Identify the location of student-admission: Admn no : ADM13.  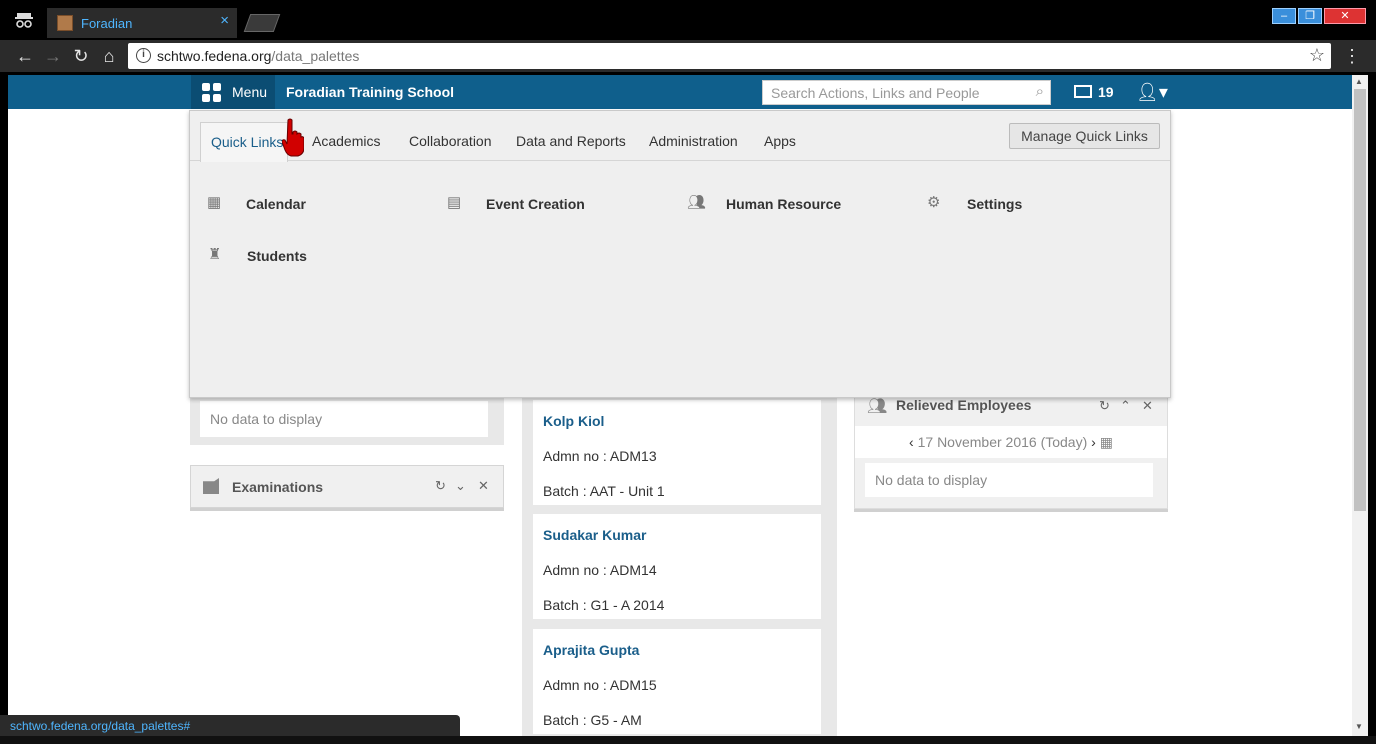
(600, 456).